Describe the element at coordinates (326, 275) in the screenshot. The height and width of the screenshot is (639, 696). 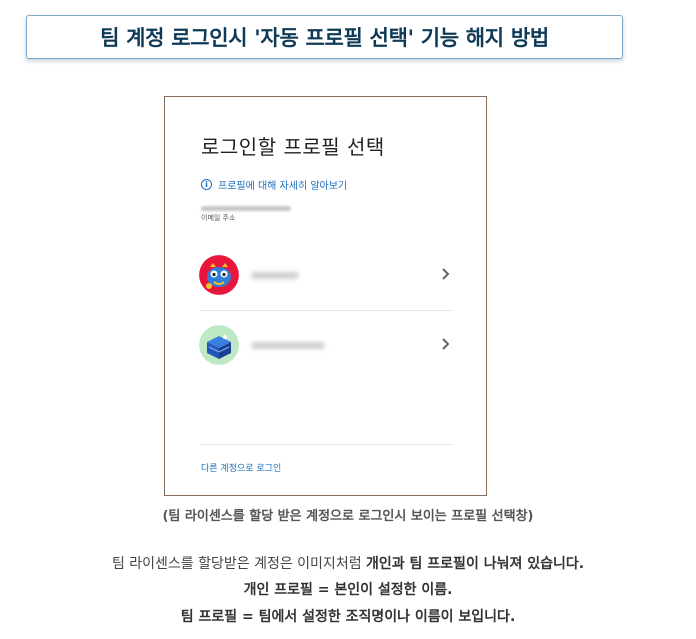
I see `profile-option-personal` at that location.